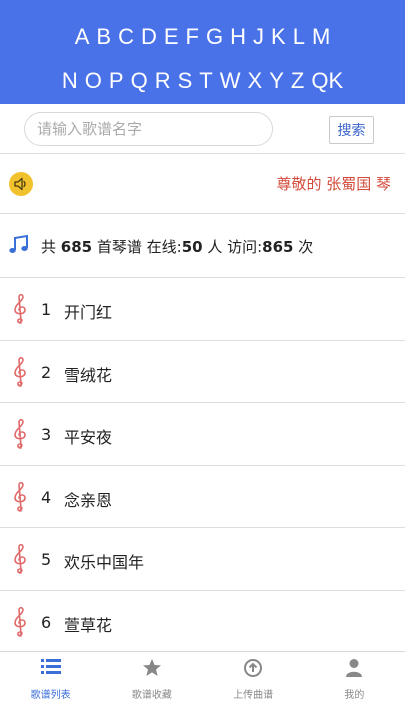  Describe the element at coordinates (297, 81) in the screenshot. I see `letter-z: Z` at that location.